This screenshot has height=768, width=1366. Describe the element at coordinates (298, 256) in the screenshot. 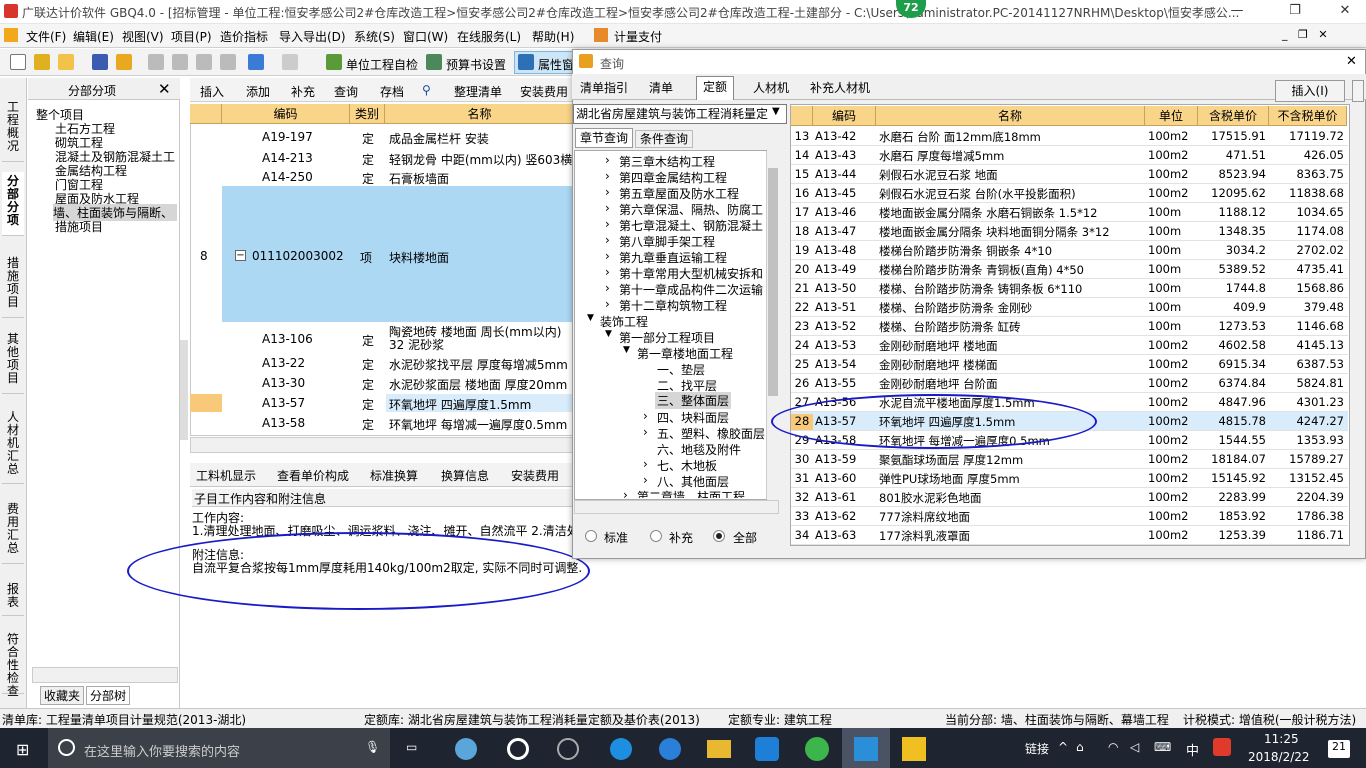

I see `row-code: 011102003002` at that location.